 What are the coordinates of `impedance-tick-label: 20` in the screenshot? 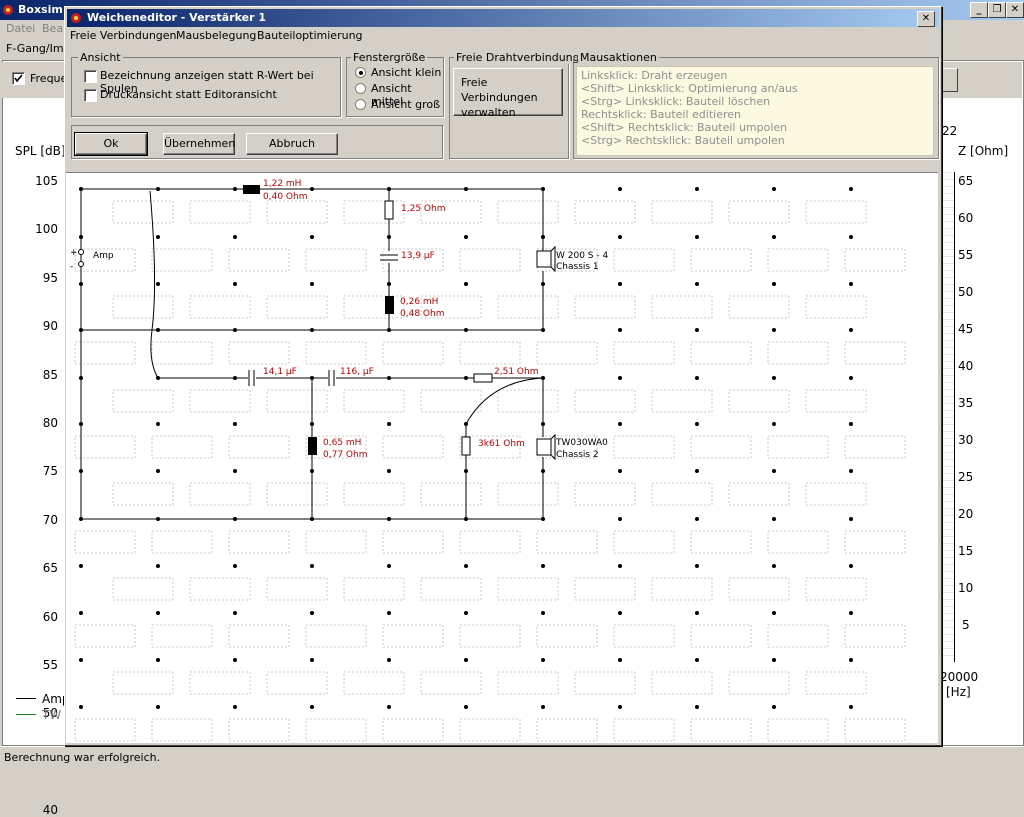 It's located at (966, 514).